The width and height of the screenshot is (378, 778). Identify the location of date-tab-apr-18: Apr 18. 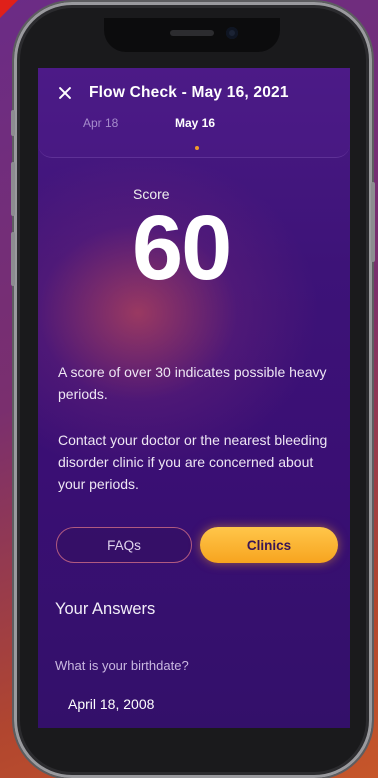
(100, 123).